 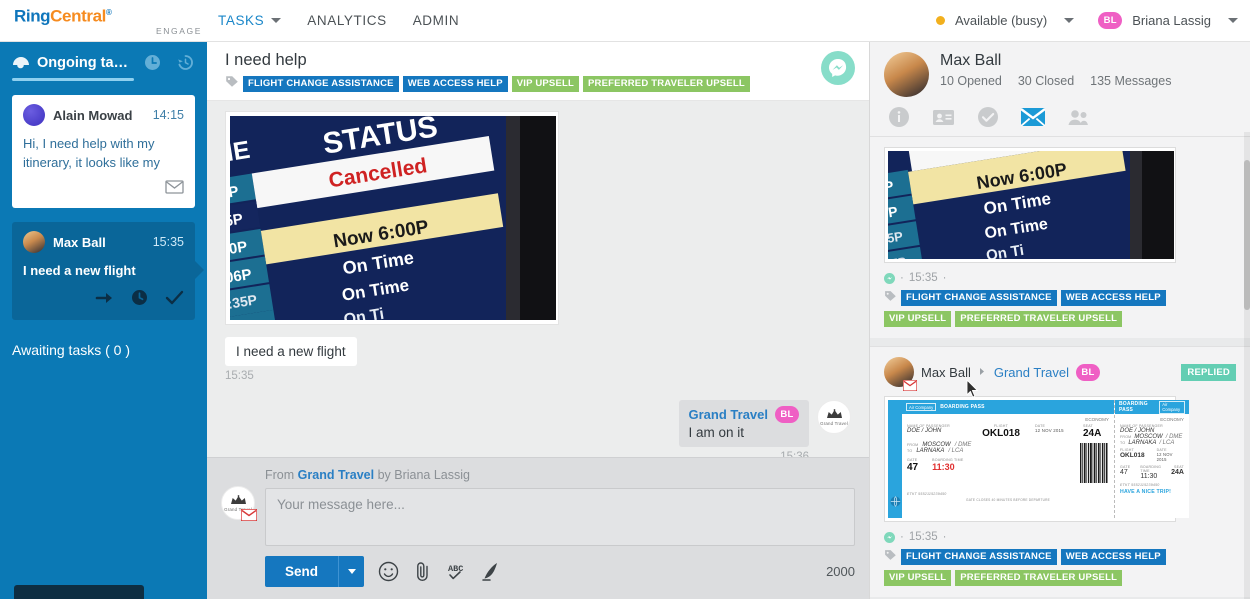 I want to click on check-circle-icon, so click(x=988, y=117).